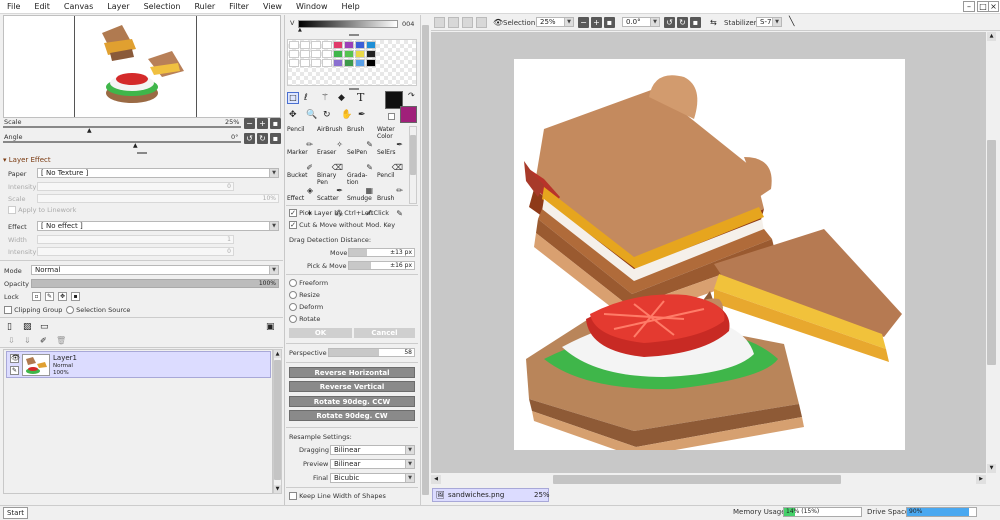 This screenshot has width=1000, height=520. I want to click on tool-grada-tion: Grada-tion ▦, so click(361, 184).